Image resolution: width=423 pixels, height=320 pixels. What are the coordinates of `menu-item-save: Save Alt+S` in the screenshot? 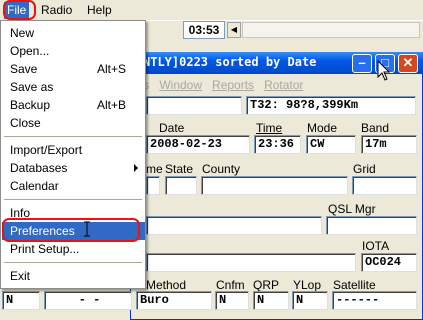 It's located at (73, 69).